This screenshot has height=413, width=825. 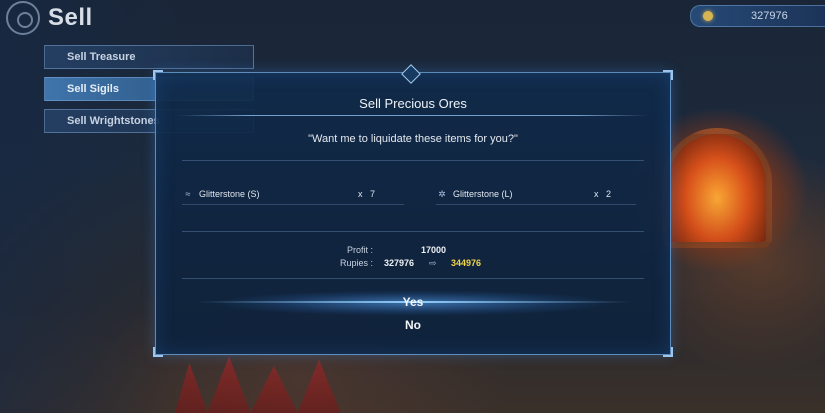 What do you see at coordinates (399, 263) in the screenshot?
I see `rupies-current: 327976` at bounding box center [399, 263].